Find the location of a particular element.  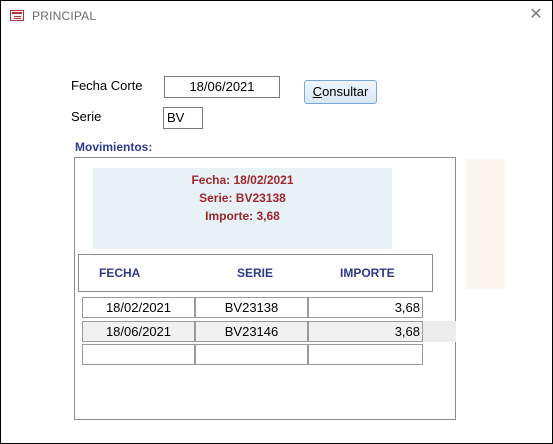

title-bar: PRINCIPAL ✕ is located at coordinates (276, 16).